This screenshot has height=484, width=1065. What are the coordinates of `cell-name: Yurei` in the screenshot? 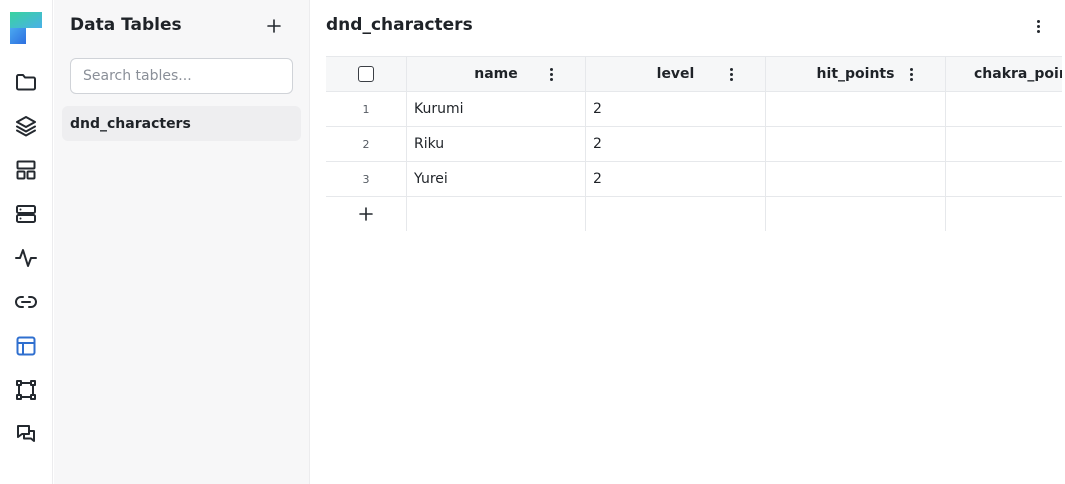 It's located at (496, 179).